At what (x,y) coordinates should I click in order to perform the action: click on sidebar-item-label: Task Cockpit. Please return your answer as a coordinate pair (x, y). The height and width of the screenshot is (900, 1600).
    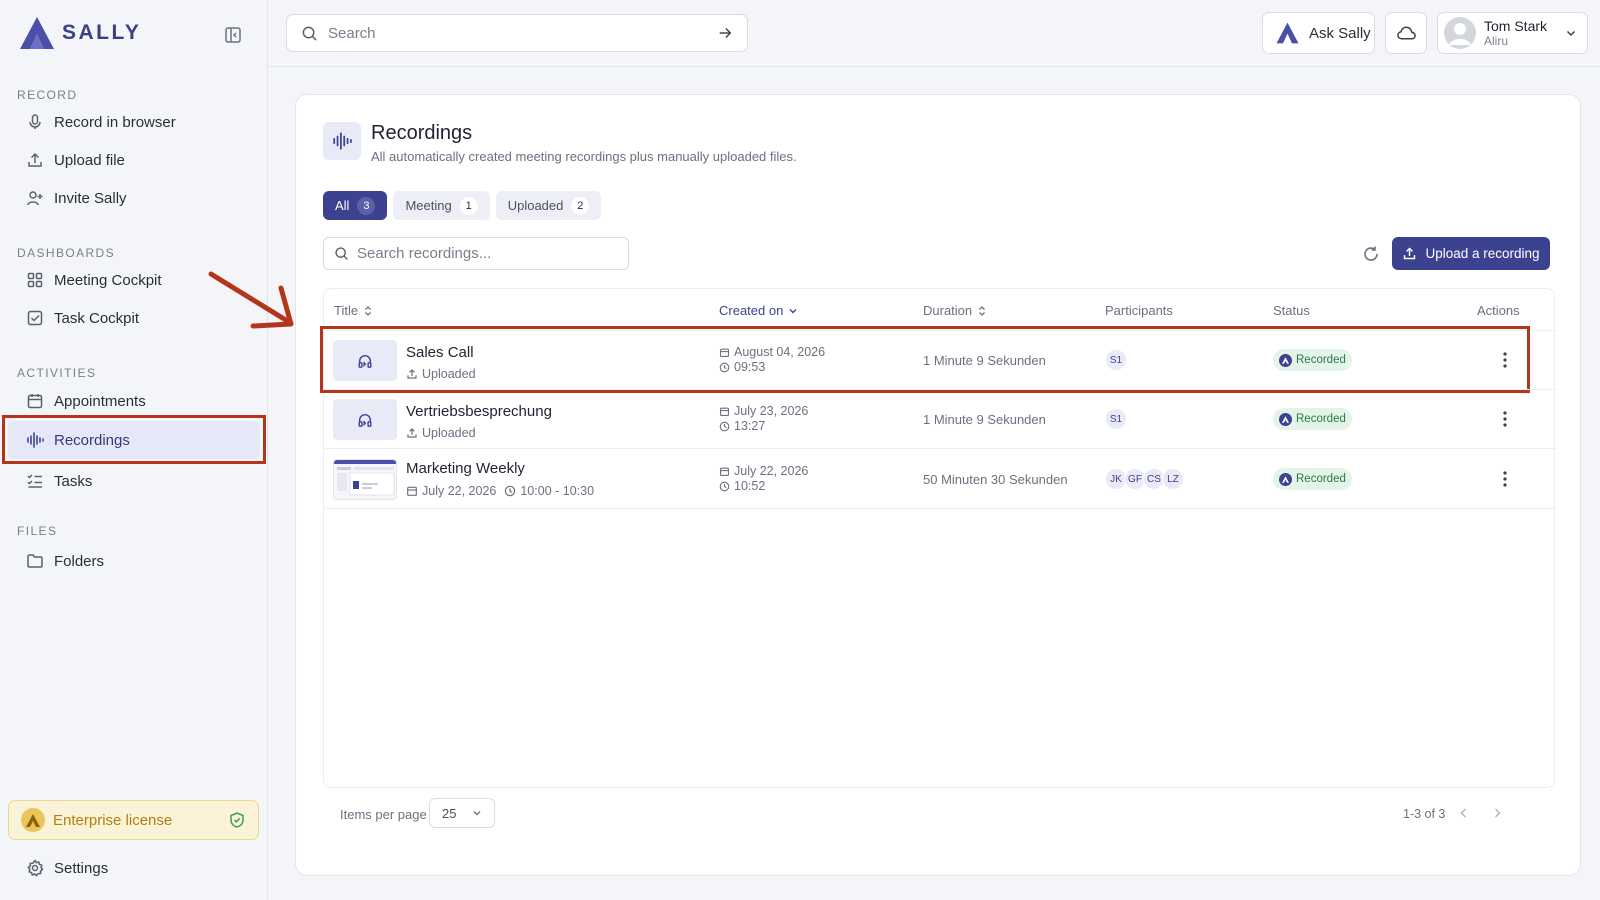
    Looking at the image, I should click on (97, 318).